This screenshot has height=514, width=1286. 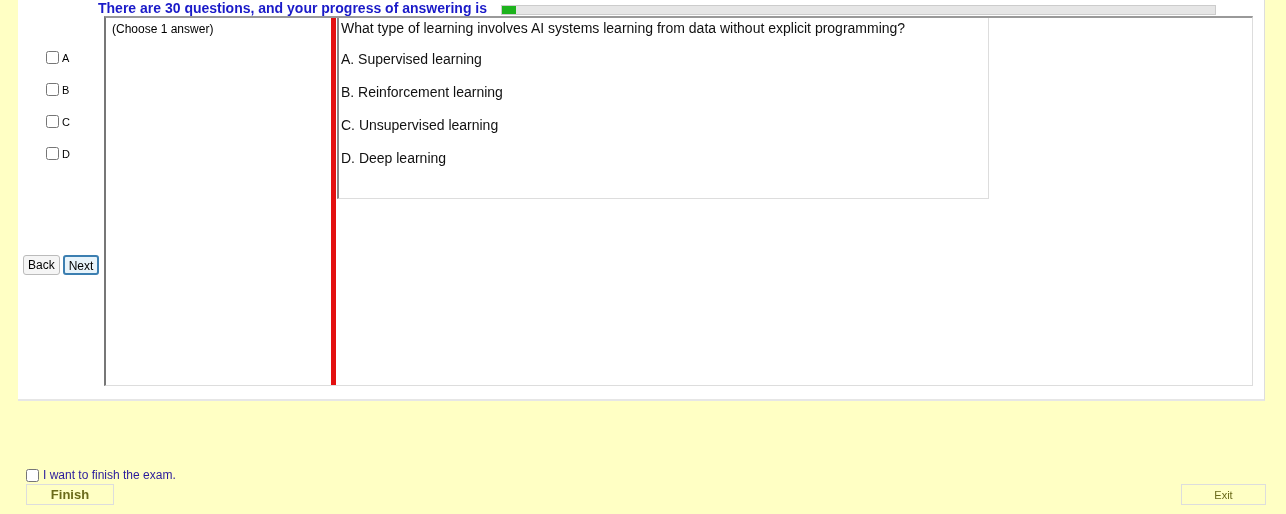 I want to click on choice-label: B, so click(x=66, y=89).